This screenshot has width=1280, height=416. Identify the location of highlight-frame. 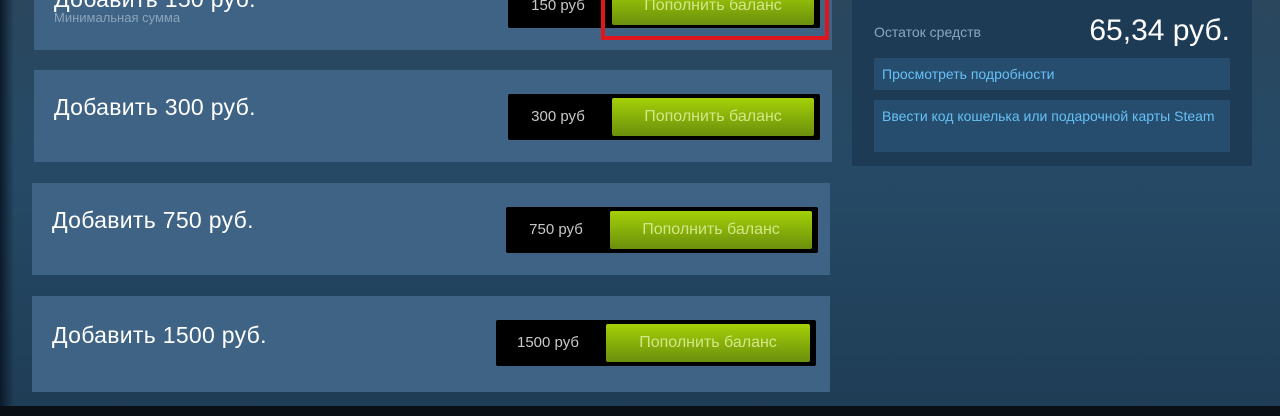
(715, 20).